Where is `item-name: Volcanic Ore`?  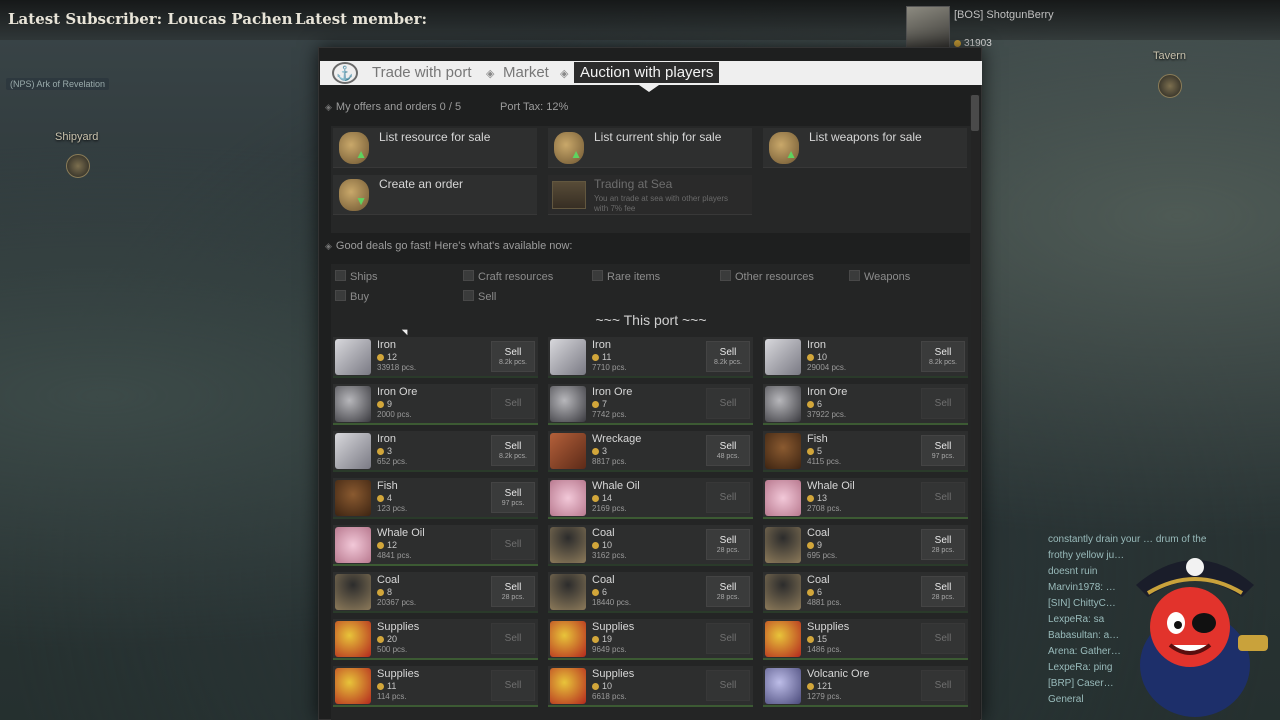 item-name: Volcanic Ore is located at coordinates (838, 674).